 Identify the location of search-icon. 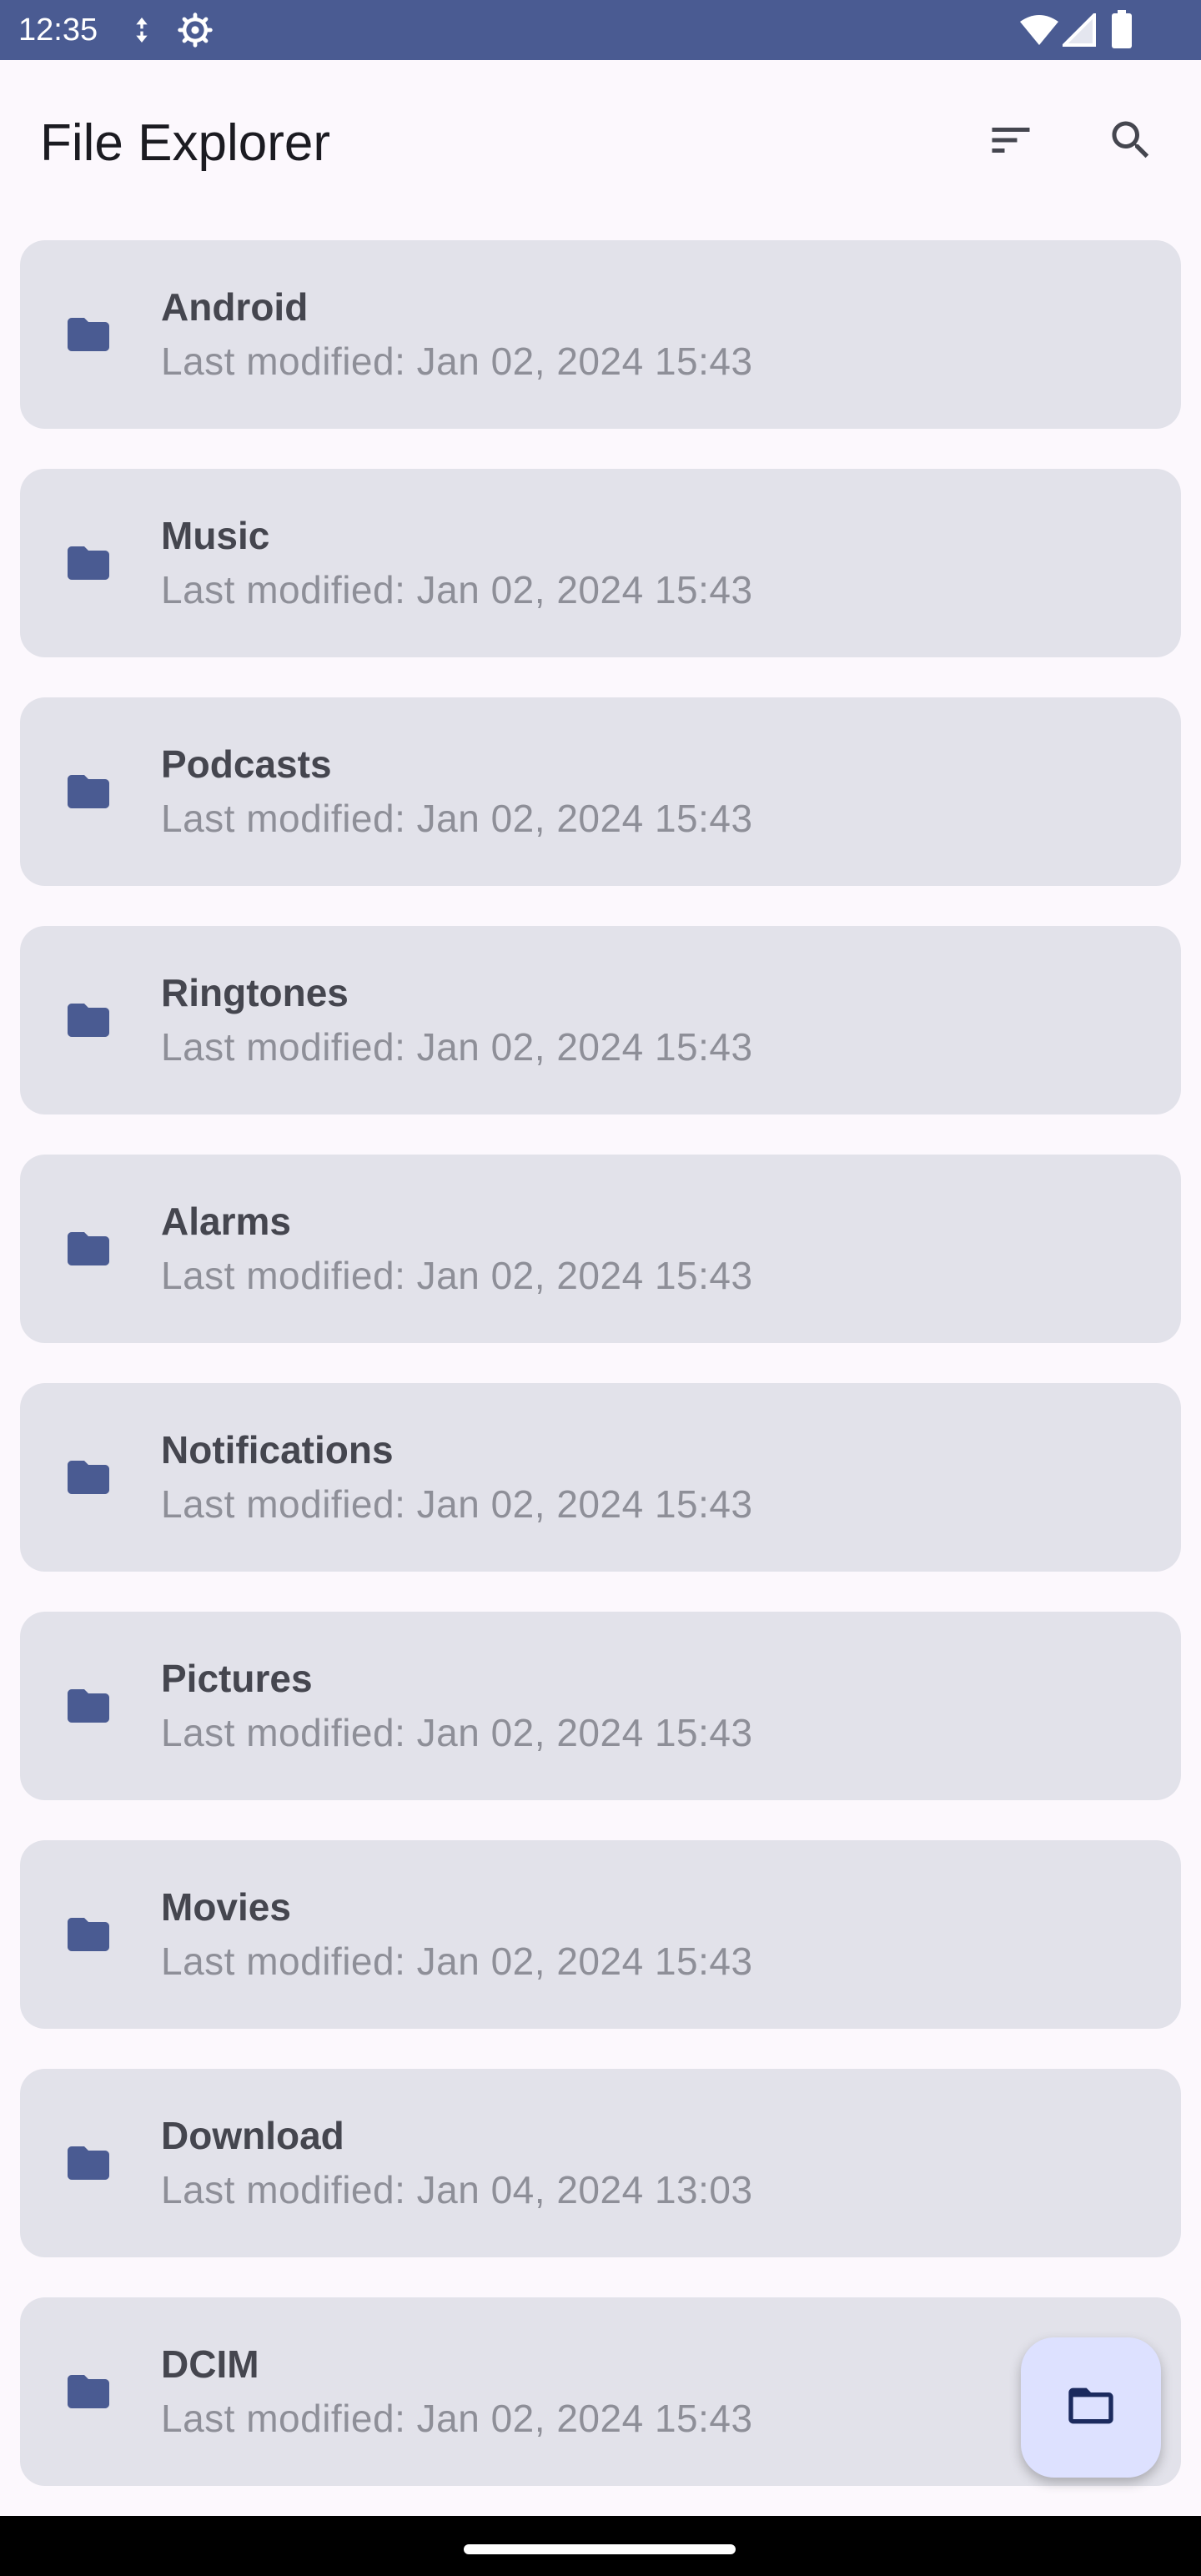
(1131, 142).